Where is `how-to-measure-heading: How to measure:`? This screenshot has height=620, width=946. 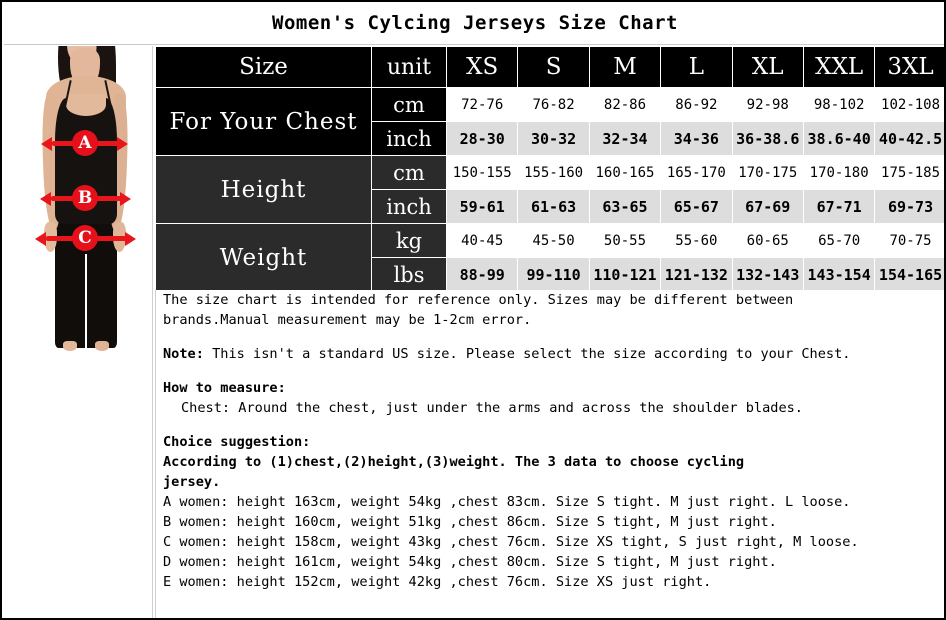 how-to-measure-heading: How to measure: is located at coordinates (224, 388).